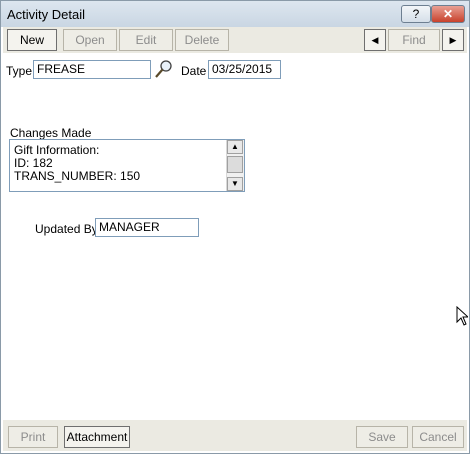 The image size is (470, 454). I want to click on changes-made-label: Changes Made, so click(51, 133).